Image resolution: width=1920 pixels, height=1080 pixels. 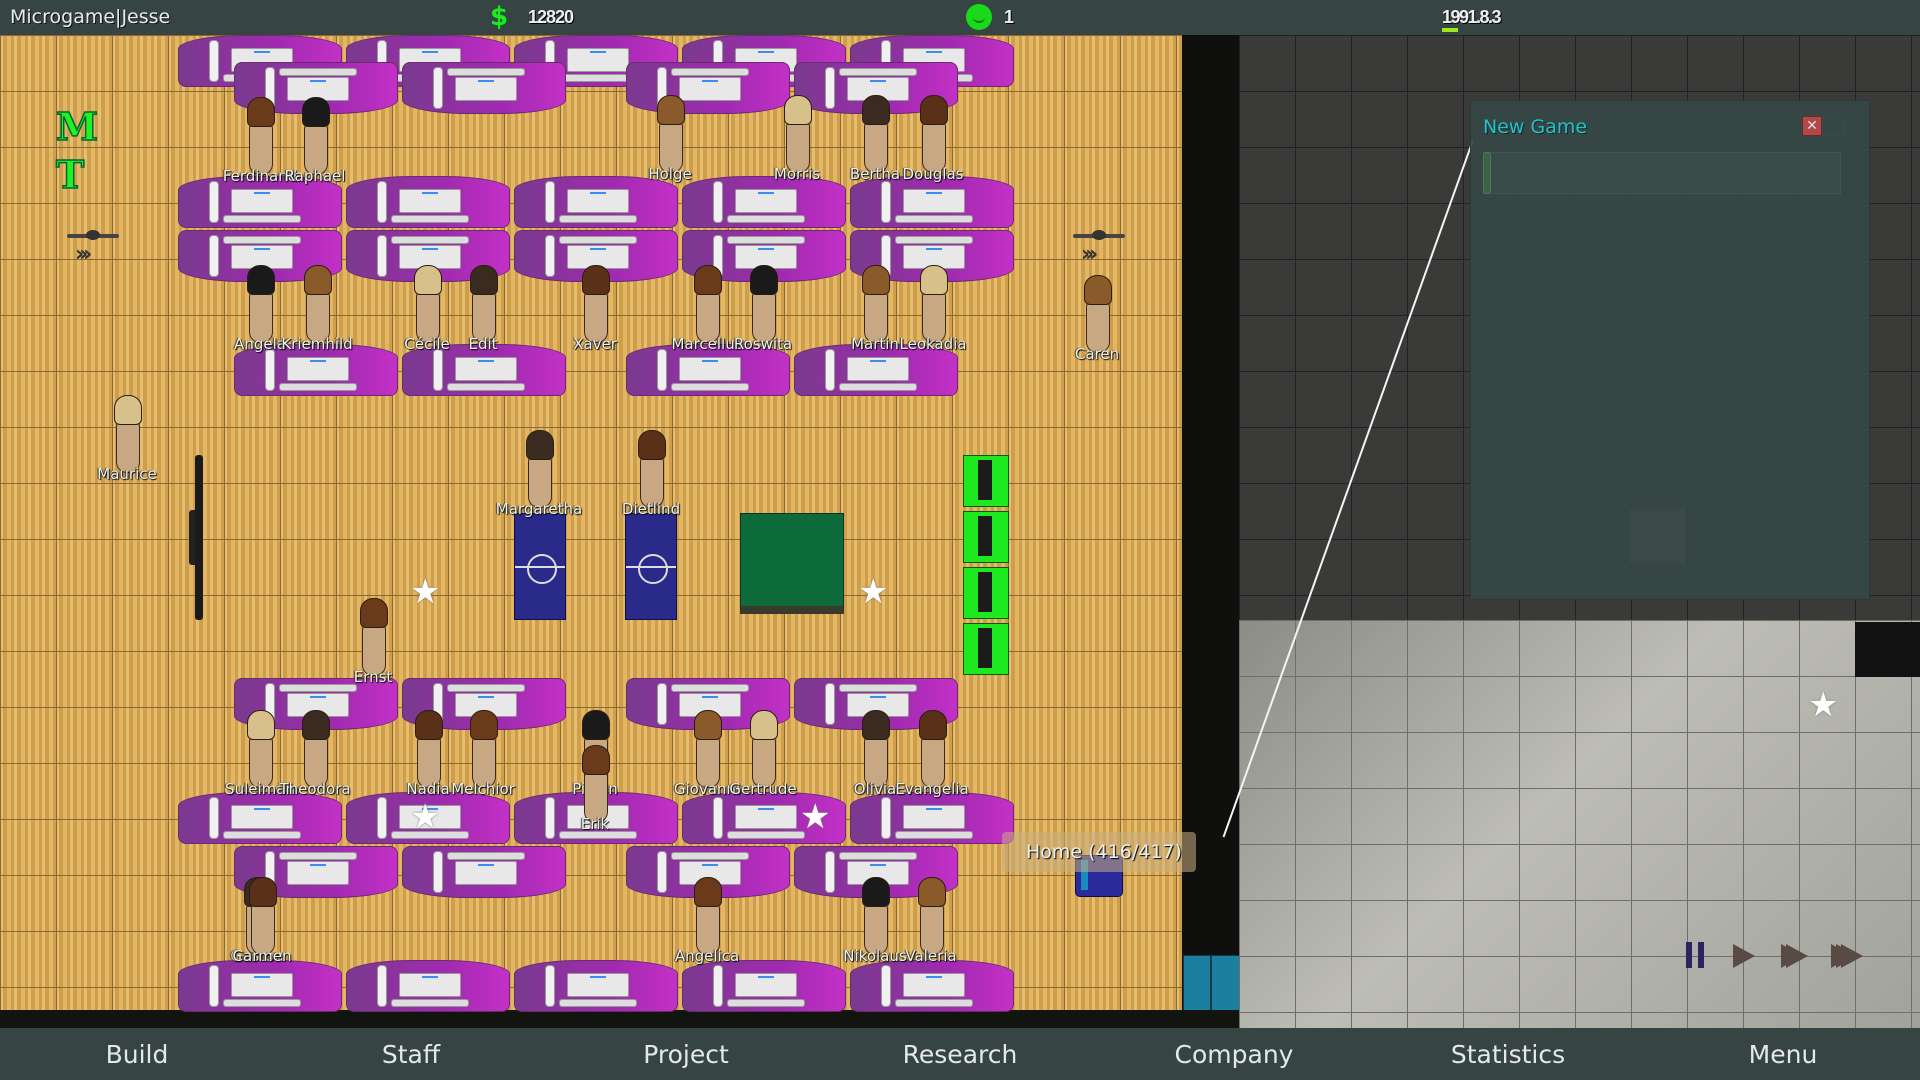 I want to click on fast-forward-button, so click(x=1796, y=956).